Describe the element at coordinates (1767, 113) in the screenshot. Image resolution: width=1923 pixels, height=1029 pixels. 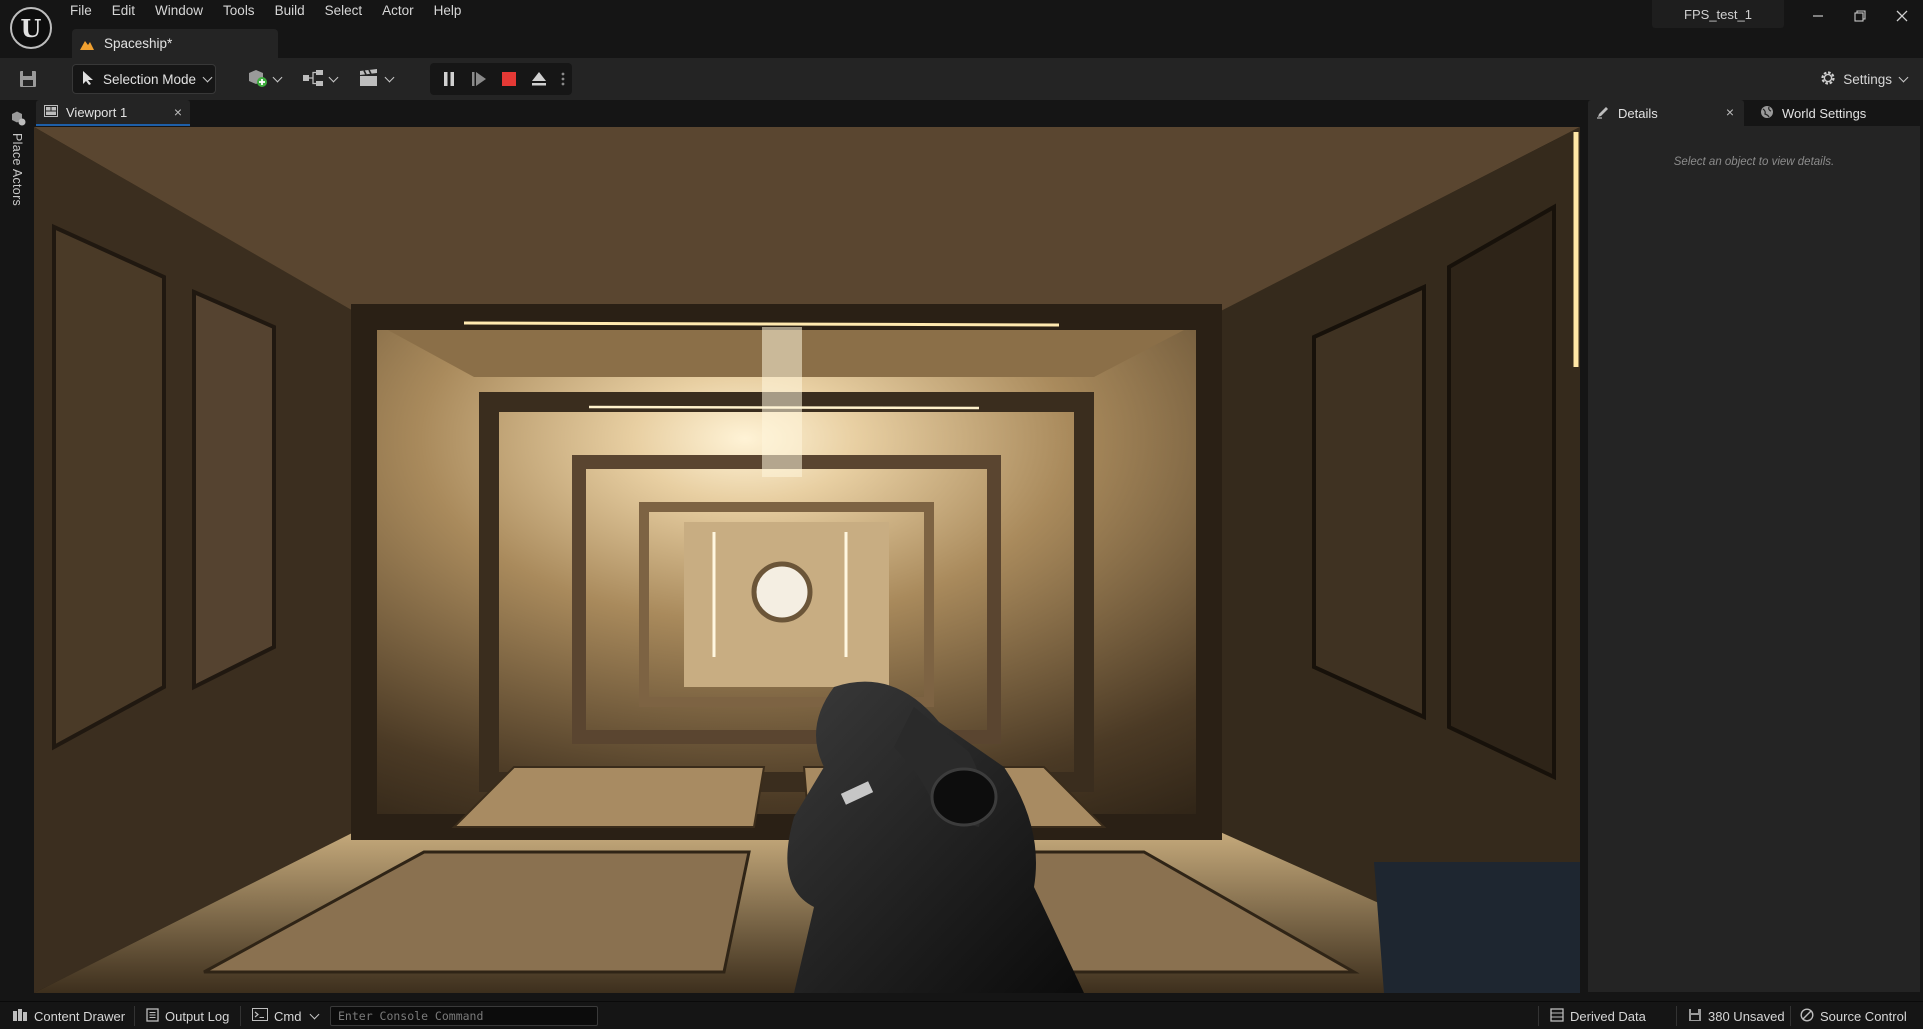
I see `globe-icon` at that location.